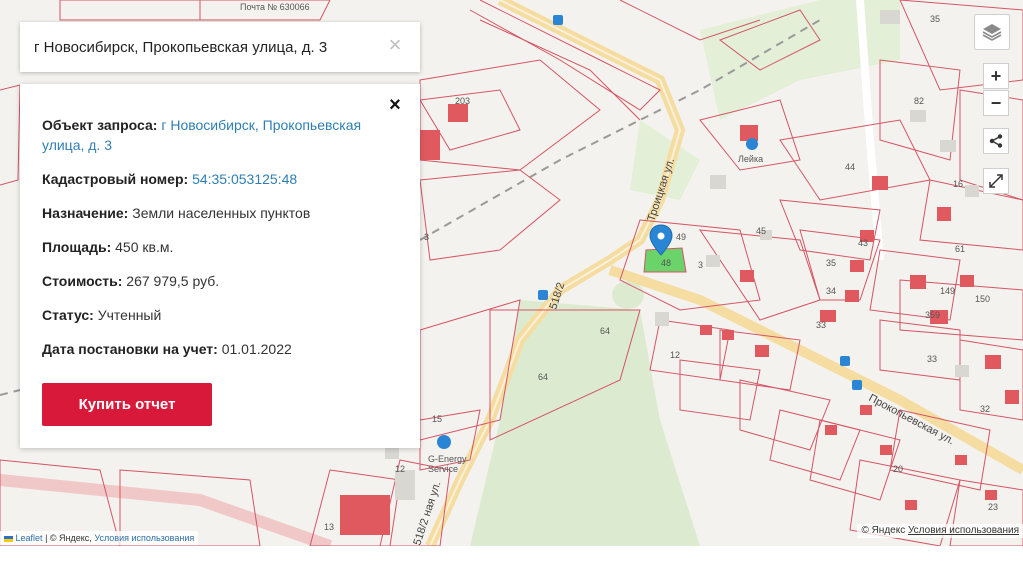  I want to click on selected-parcel-number: 48, so click(666, 263).